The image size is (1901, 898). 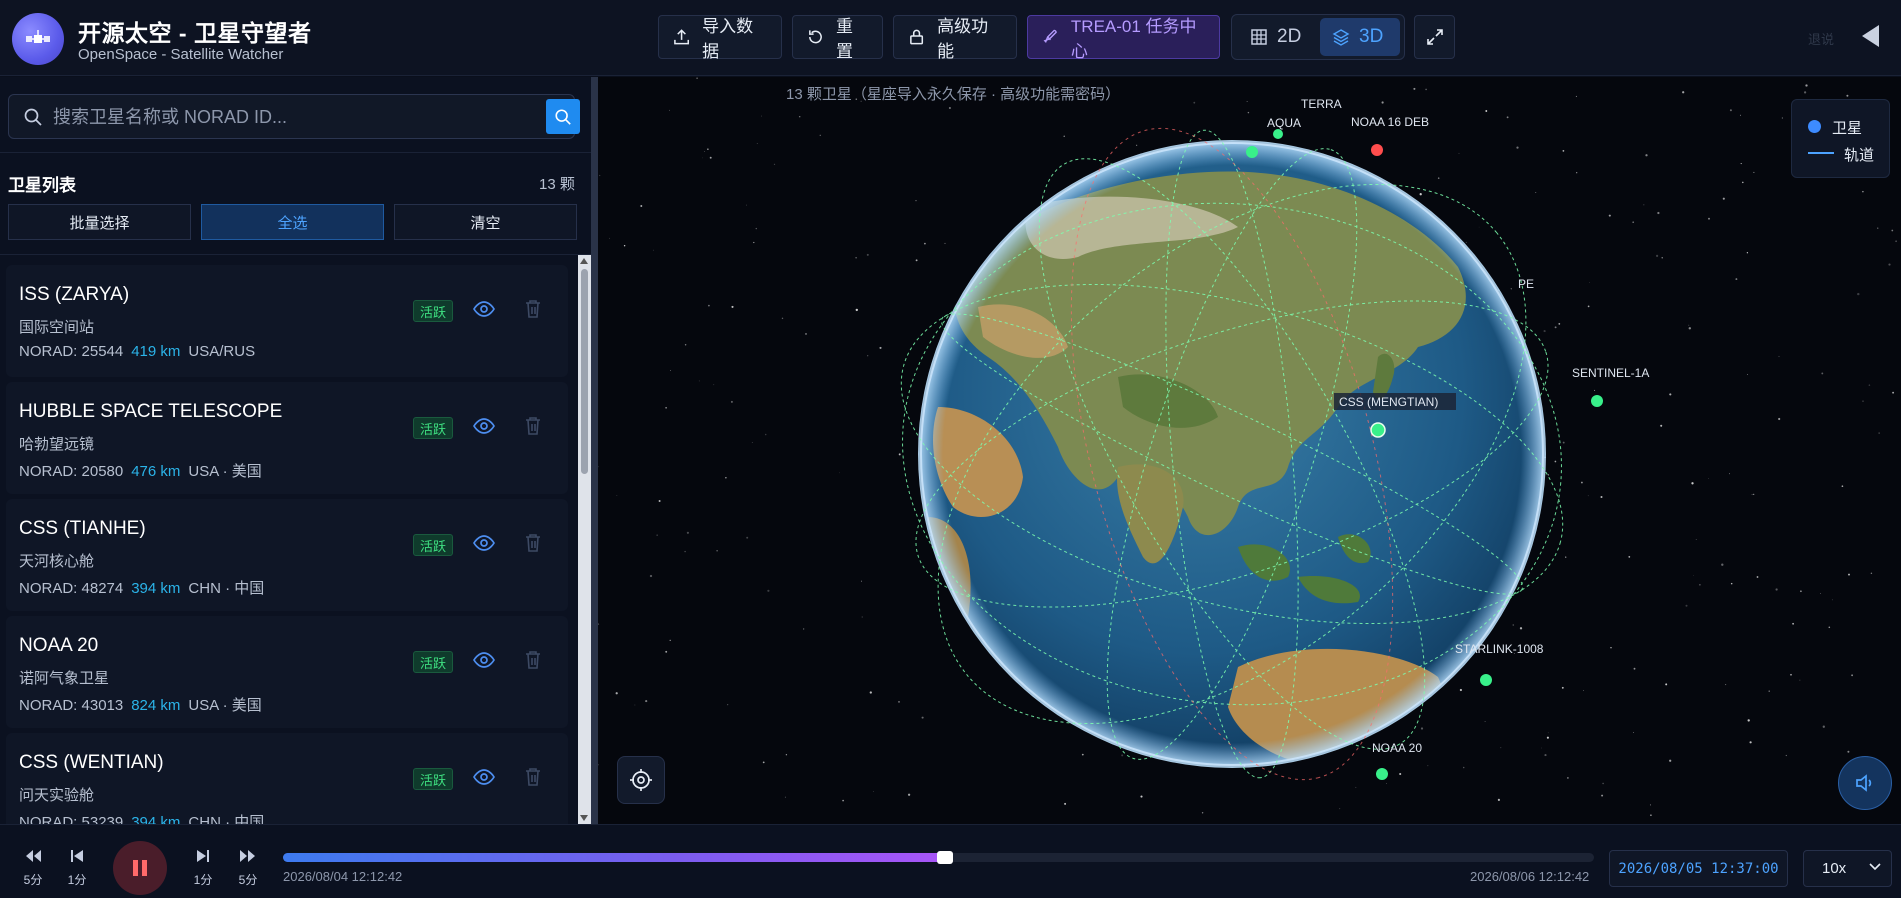 What do you see at coordinates (1865, 783) in the screenshot?
I see `sound-button` at bounding box center [1865, 783].